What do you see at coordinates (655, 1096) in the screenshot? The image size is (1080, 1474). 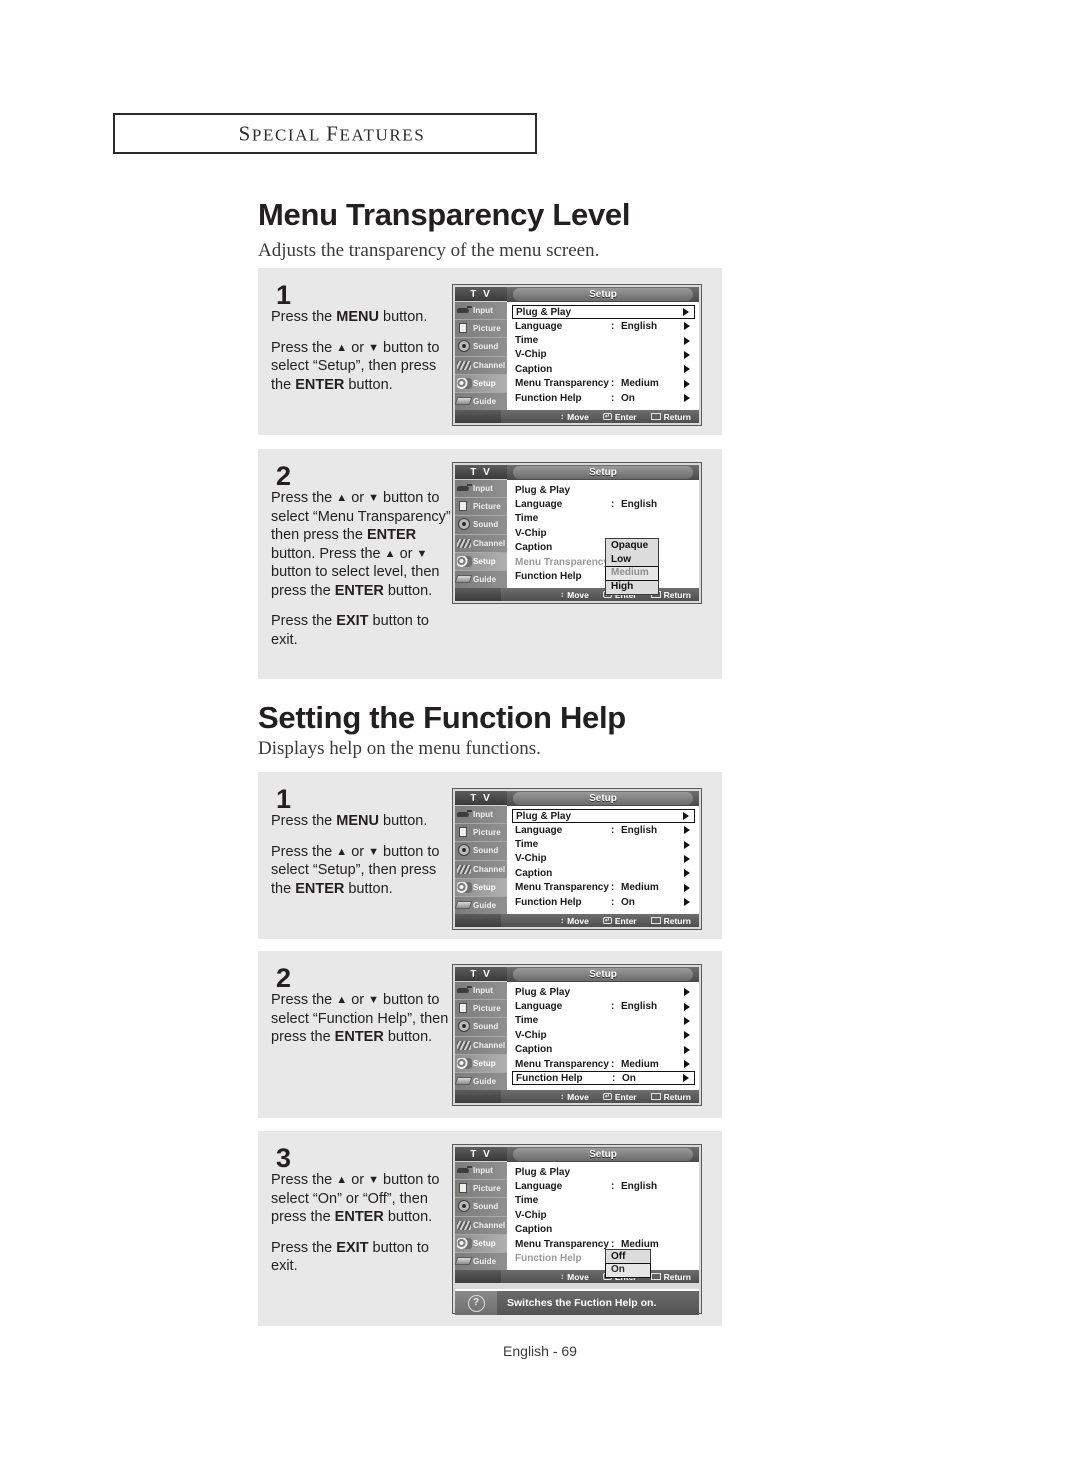 I see `return-key-icon` at bounding box center [655, 1096].